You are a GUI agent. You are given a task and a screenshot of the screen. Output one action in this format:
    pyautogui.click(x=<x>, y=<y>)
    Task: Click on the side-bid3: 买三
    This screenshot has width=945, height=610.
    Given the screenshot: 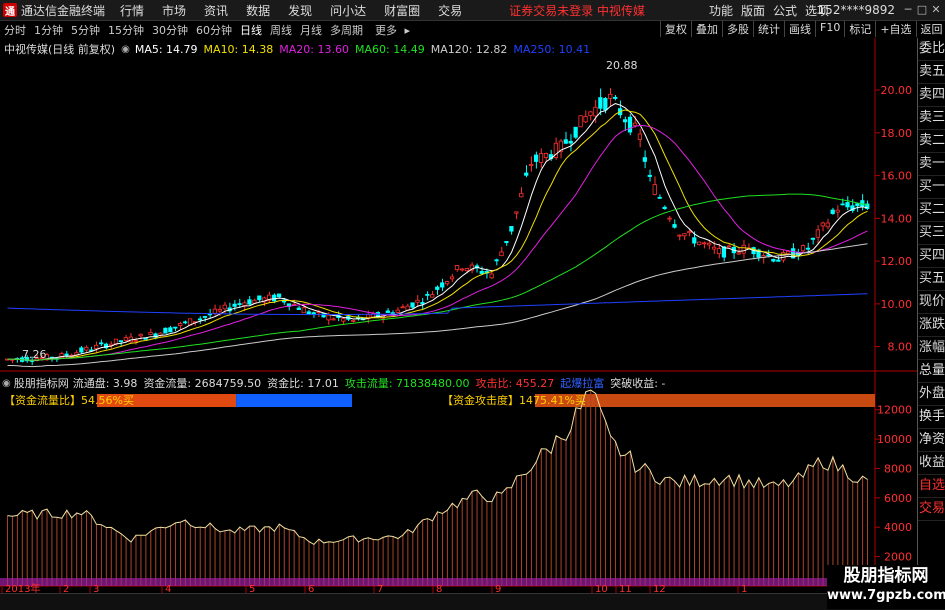 What is the action you would take?
    pyautogui.click(x=931, y=233)
    